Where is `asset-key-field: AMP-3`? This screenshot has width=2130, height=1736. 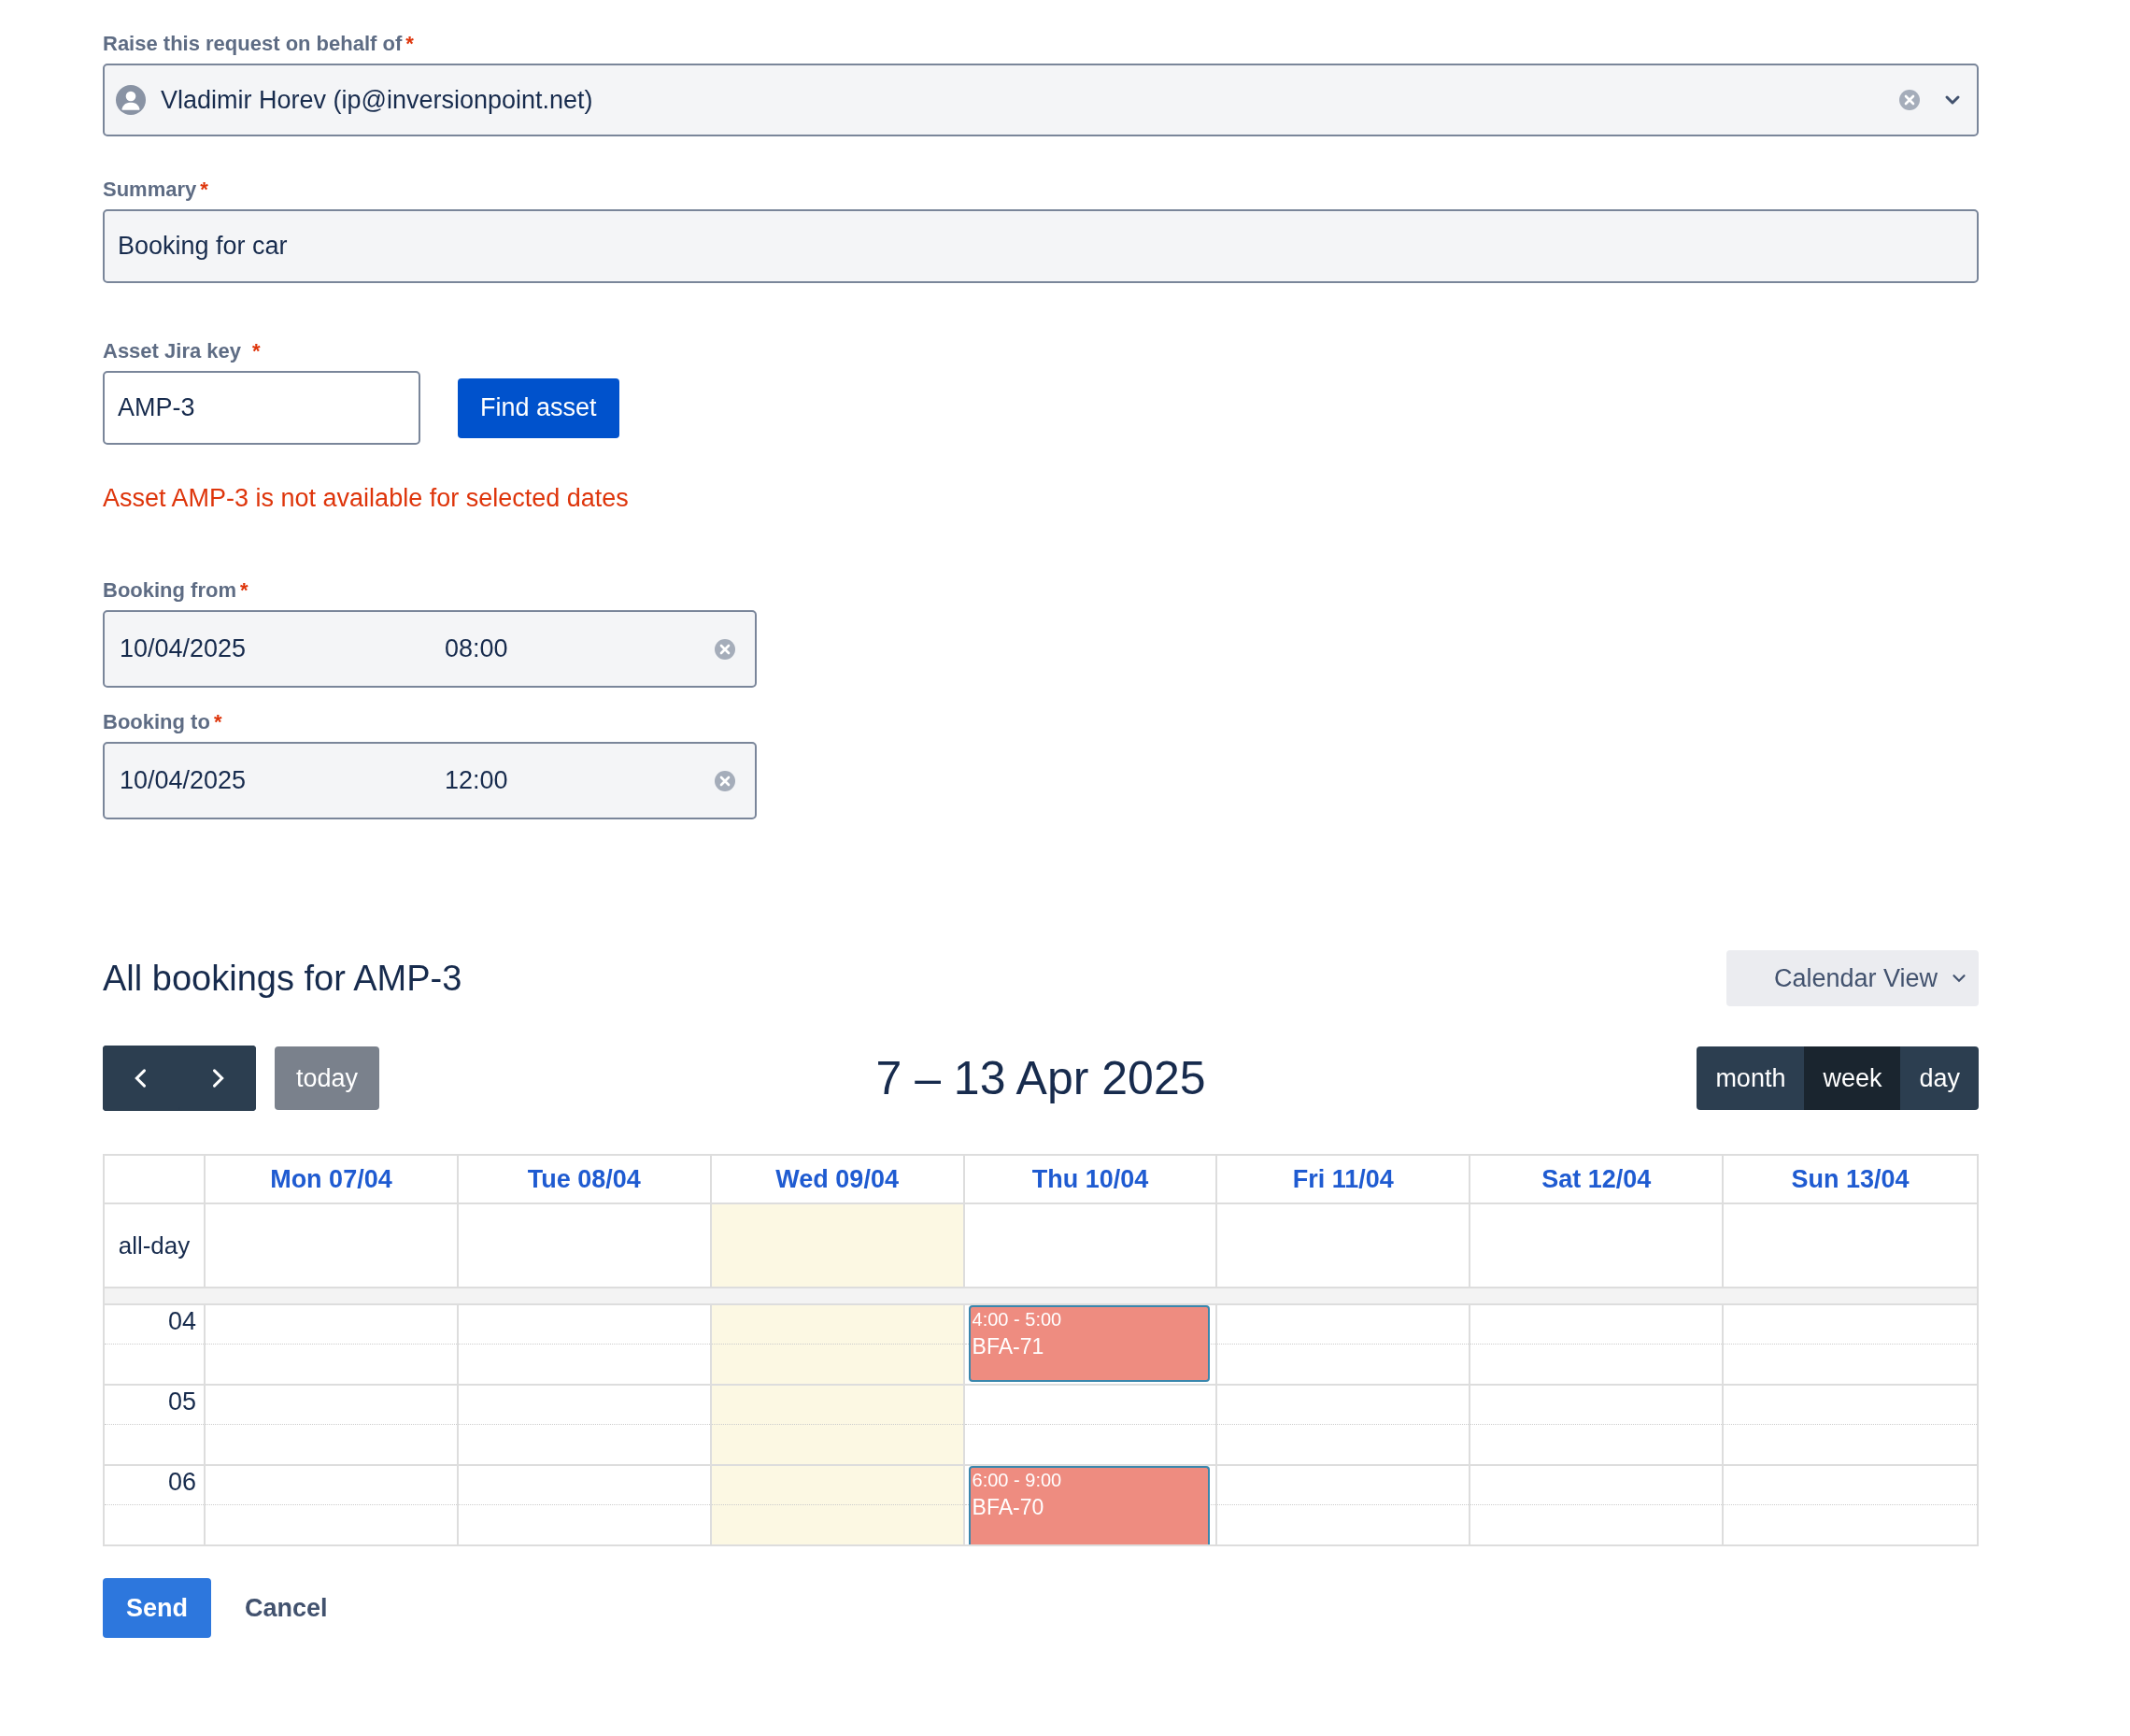
asset-key-field: AMP-3 is located at coordinates (261, 408).